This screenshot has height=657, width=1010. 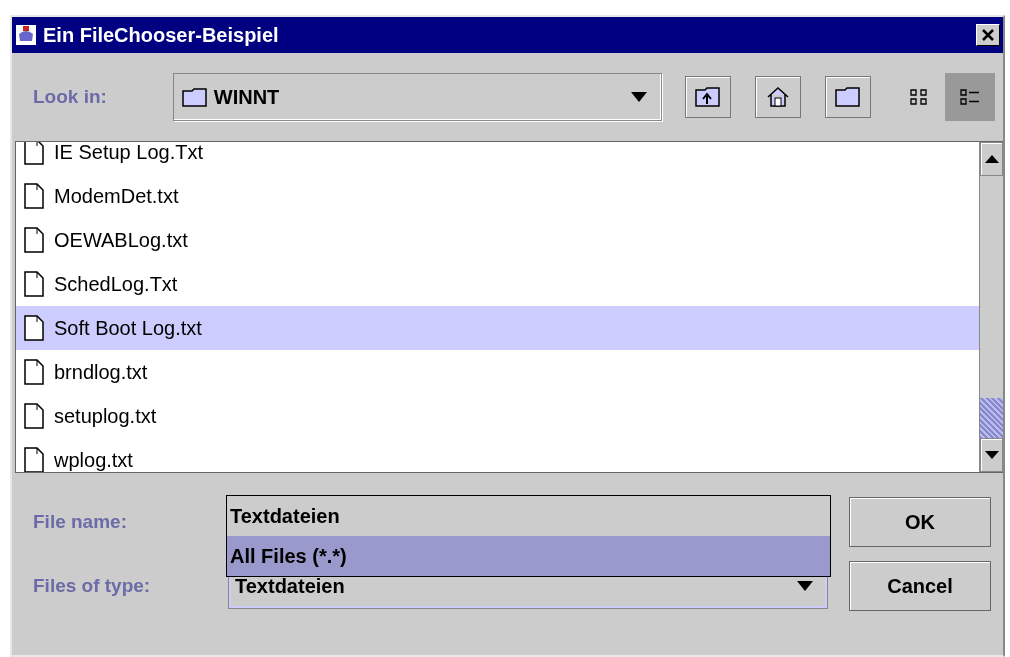 I want to click on folder-up-arrow-icon, so click(x=708, y=97).